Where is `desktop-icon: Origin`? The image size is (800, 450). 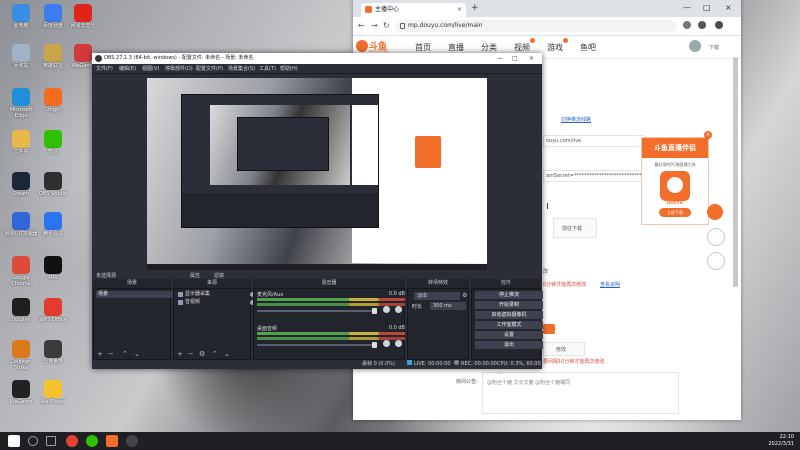
desktop-icon: Origin is located at coordinates (53, 100).